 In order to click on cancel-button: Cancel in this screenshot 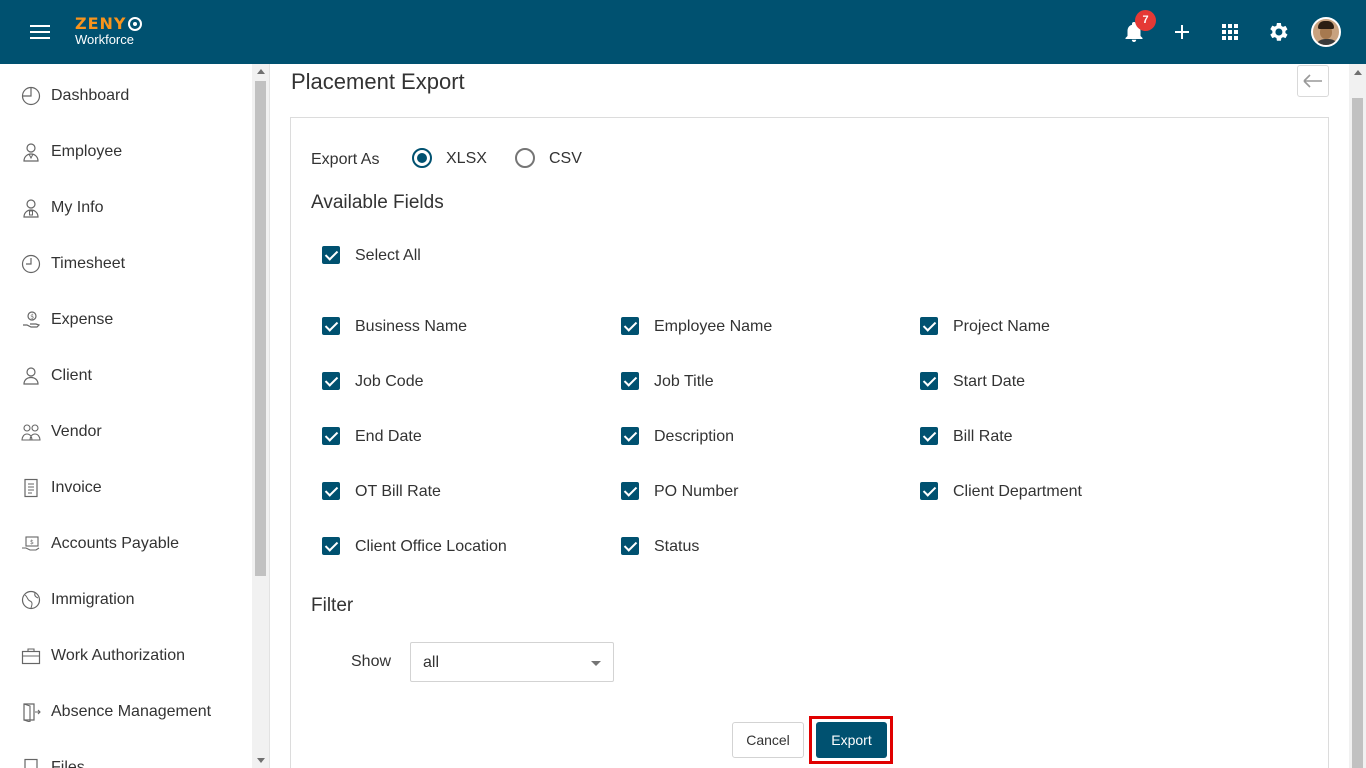, I will do `click(768, 740)`.